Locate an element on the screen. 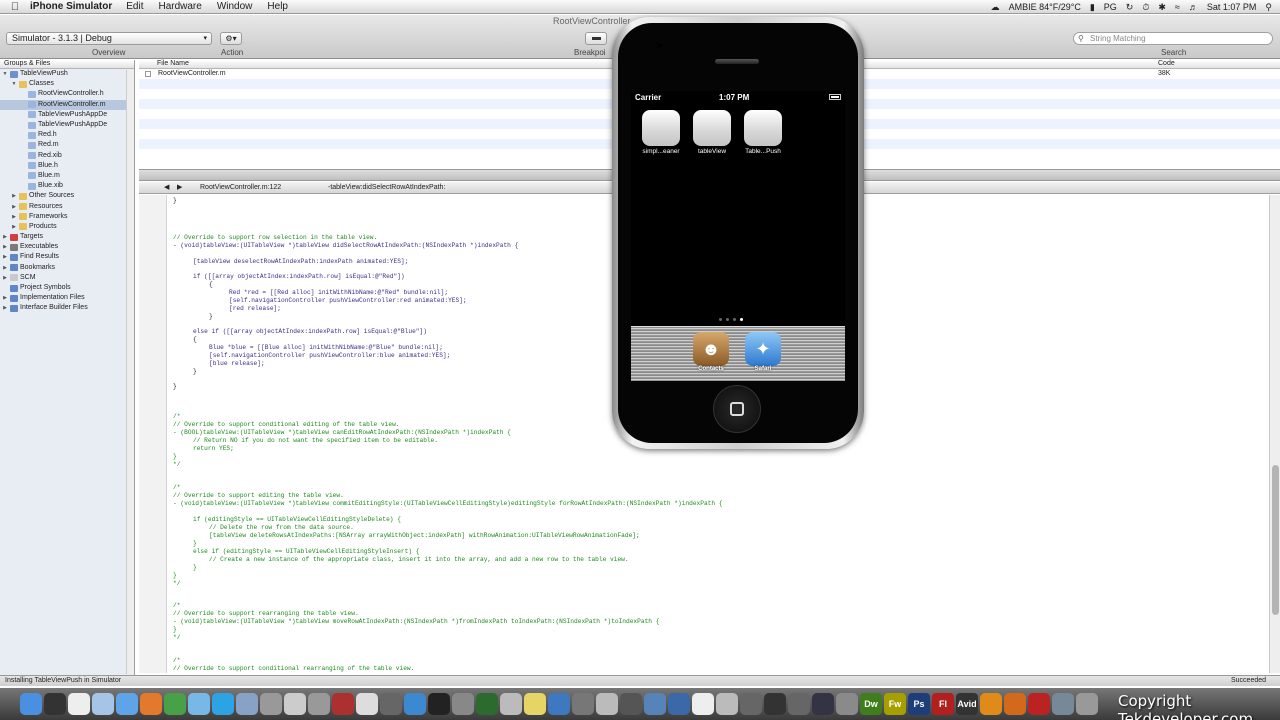 This screenshot has height=720, width=1280. skype-icon is located at coordinates (223, 704).